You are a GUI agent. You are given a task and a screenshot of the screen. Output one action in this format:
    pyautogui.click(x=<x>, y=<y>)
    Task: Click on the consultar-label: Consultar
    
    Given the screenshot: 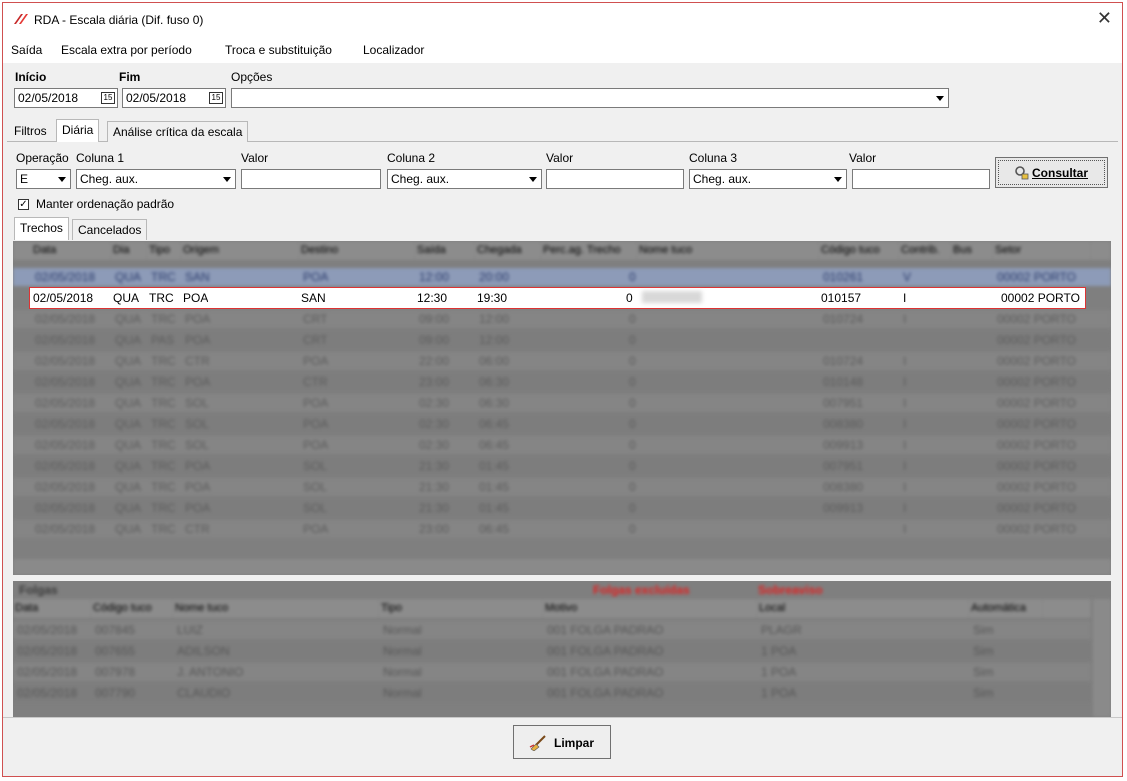 What is the action you would take?
    pyautogui.click(x=1060, y=173)
    